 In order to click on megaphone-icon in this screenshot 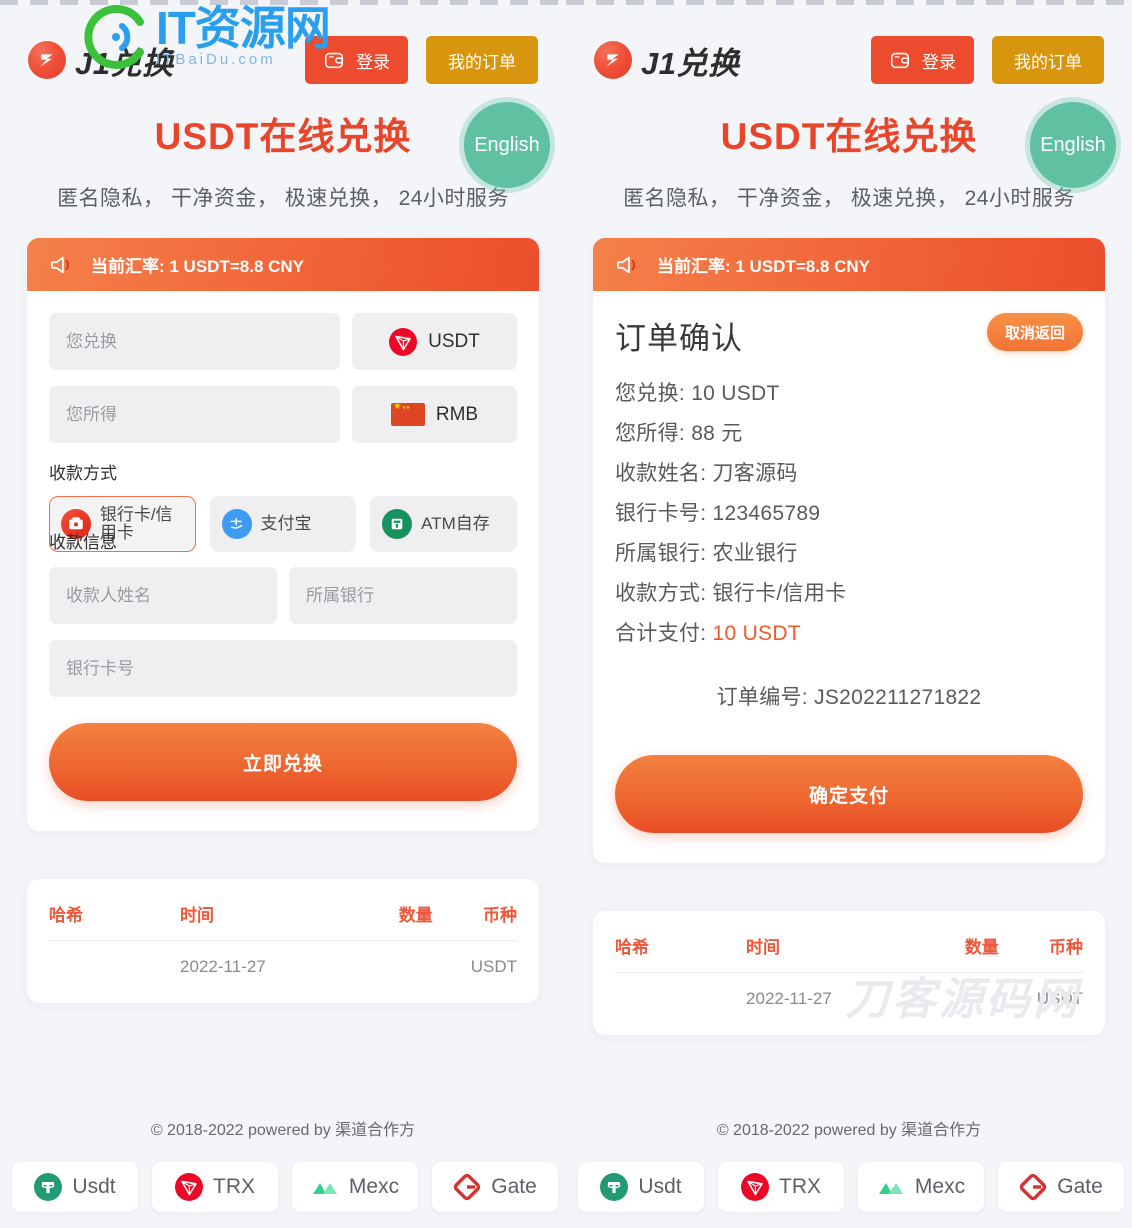, I will do `click(626, 264)`.